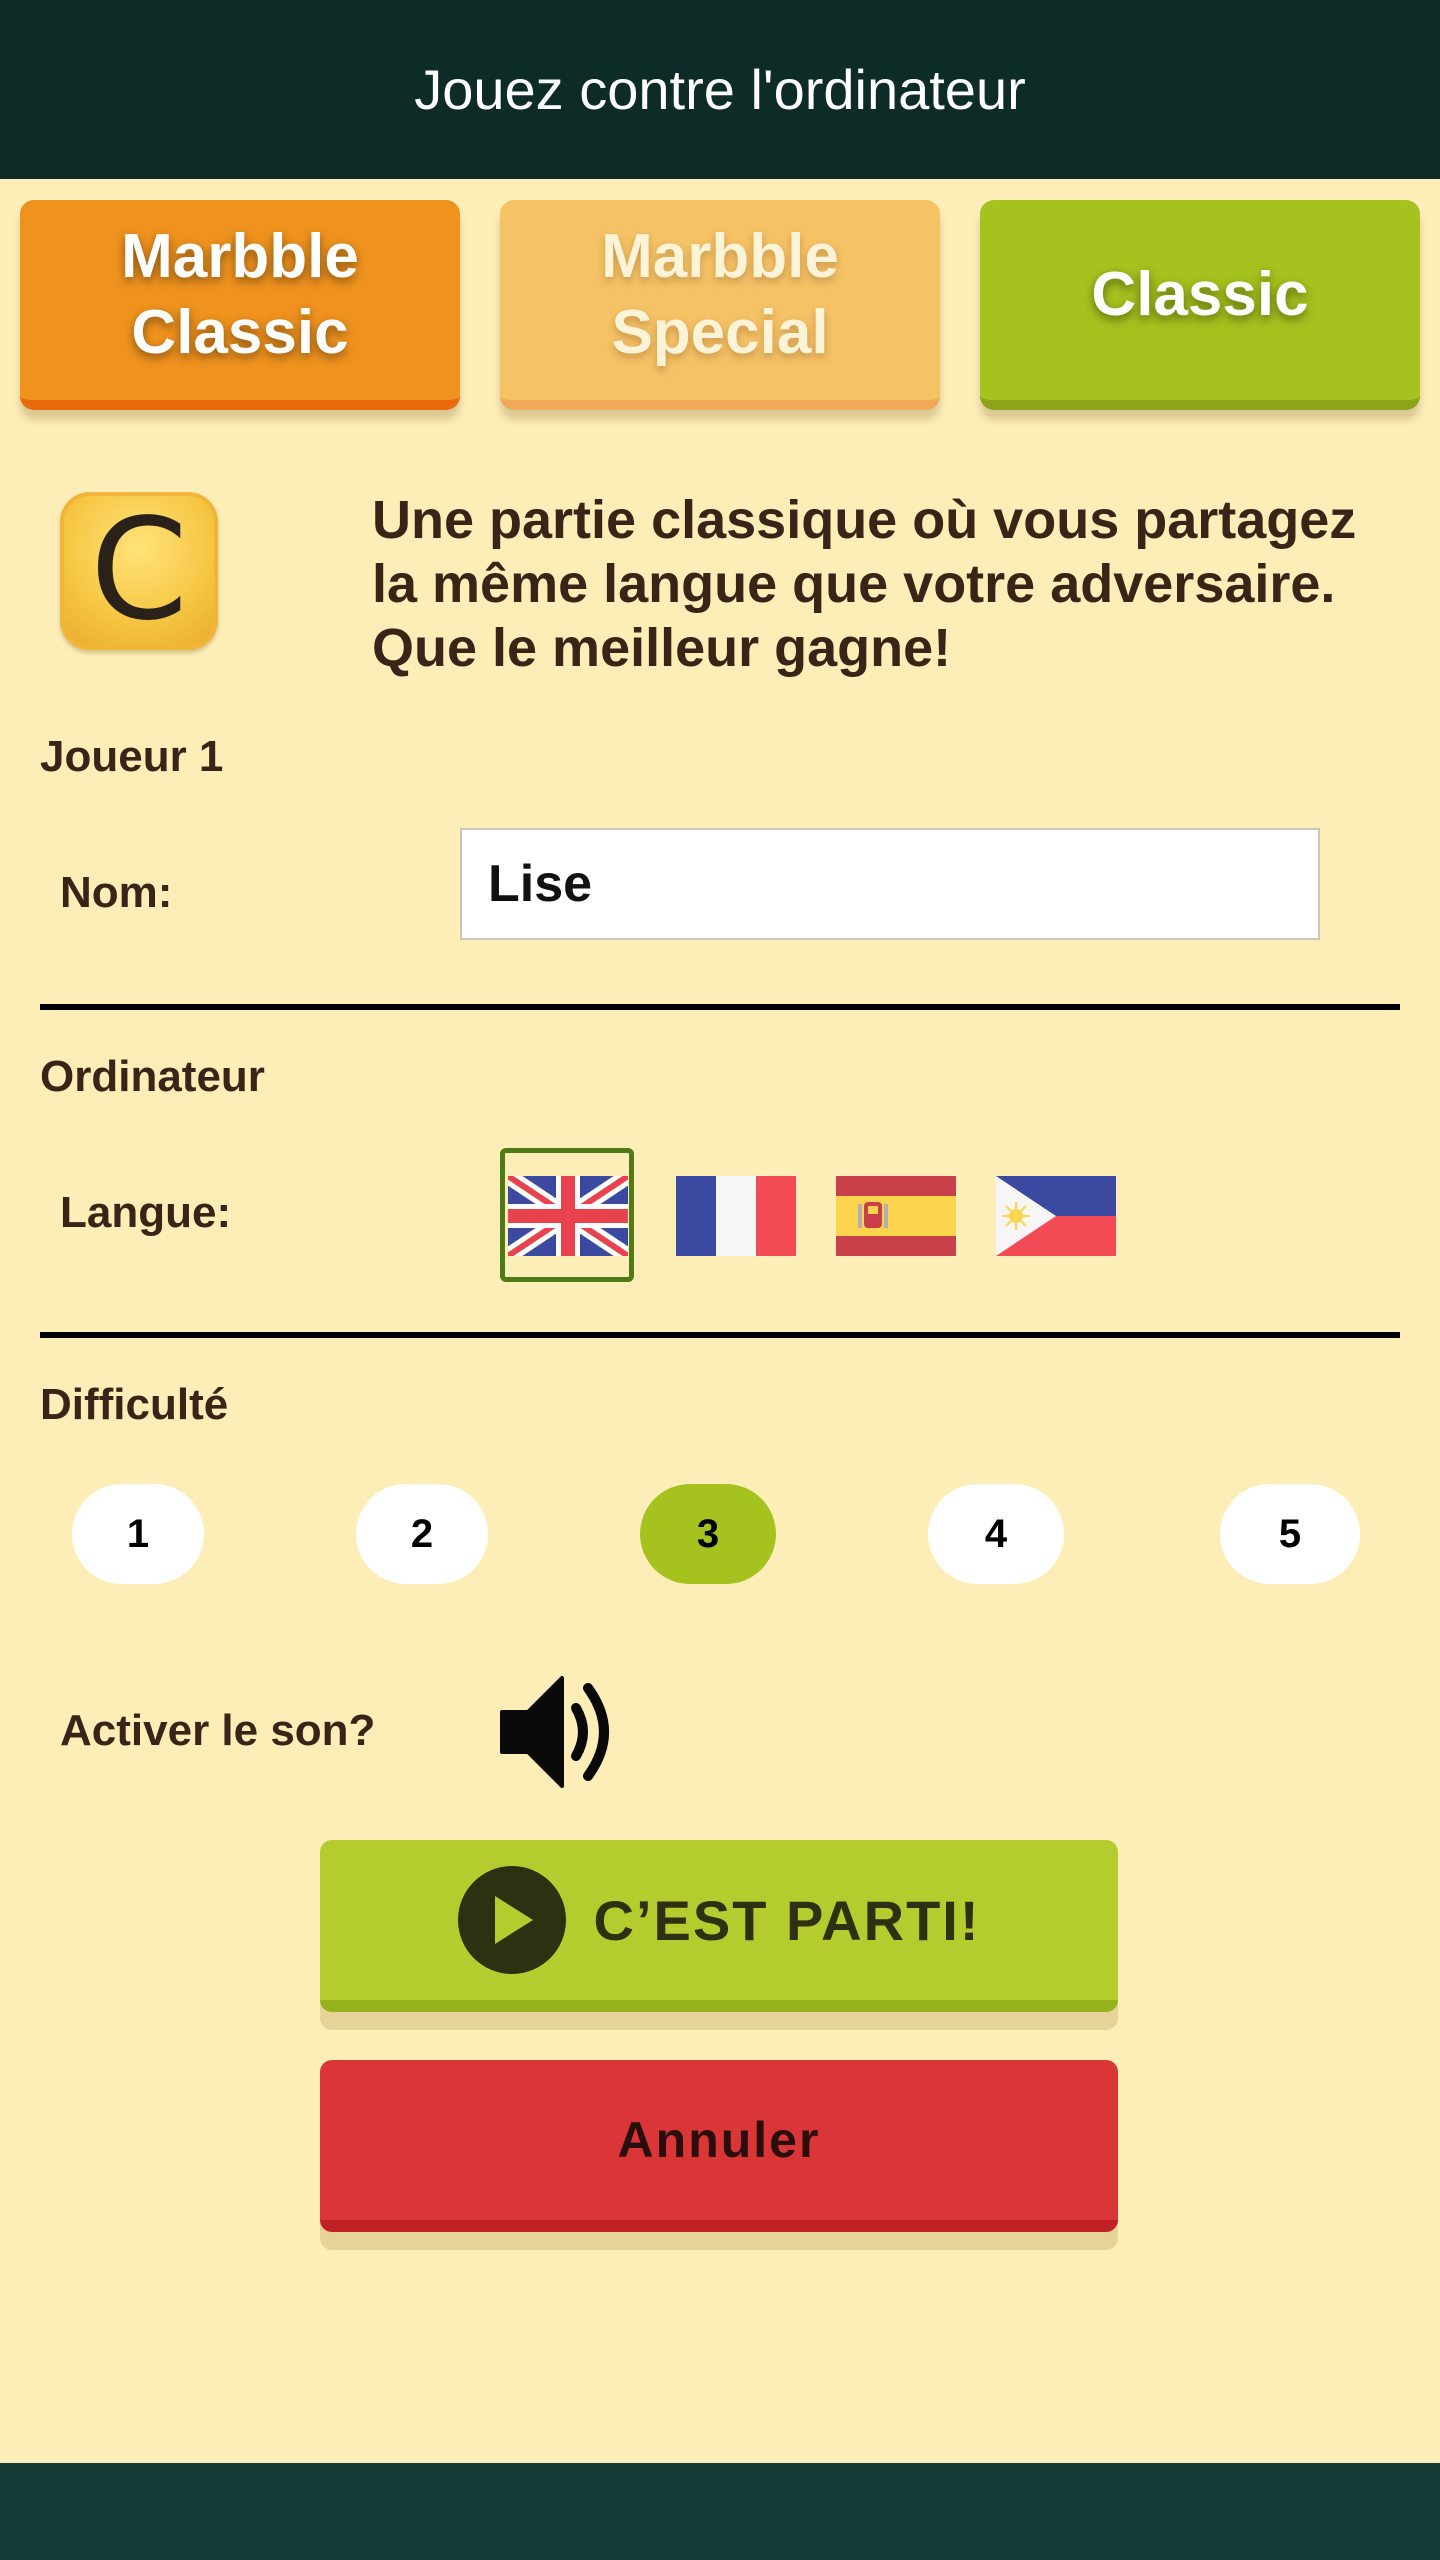  I want to click on difficulty-button-3: 3, so click(708, 1534).